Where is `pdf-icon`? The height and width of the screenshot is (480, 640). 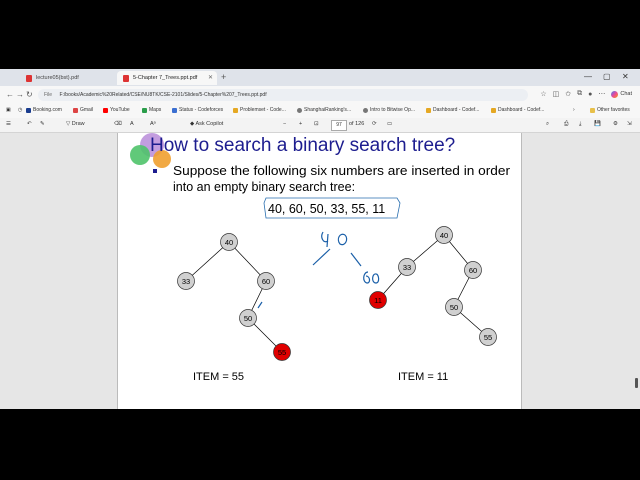 pdf-icon is located at coordinates (29, 78).